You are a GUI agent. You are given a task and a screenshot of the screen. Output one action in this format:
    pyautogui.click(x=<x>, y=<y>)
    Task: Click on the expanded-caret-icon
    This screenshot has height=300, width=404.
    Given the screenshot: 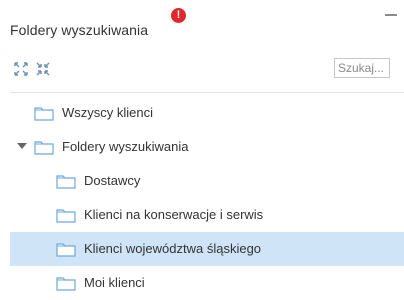 What is the action you would take?
    pyautogui.click(x=22, y=146)
    